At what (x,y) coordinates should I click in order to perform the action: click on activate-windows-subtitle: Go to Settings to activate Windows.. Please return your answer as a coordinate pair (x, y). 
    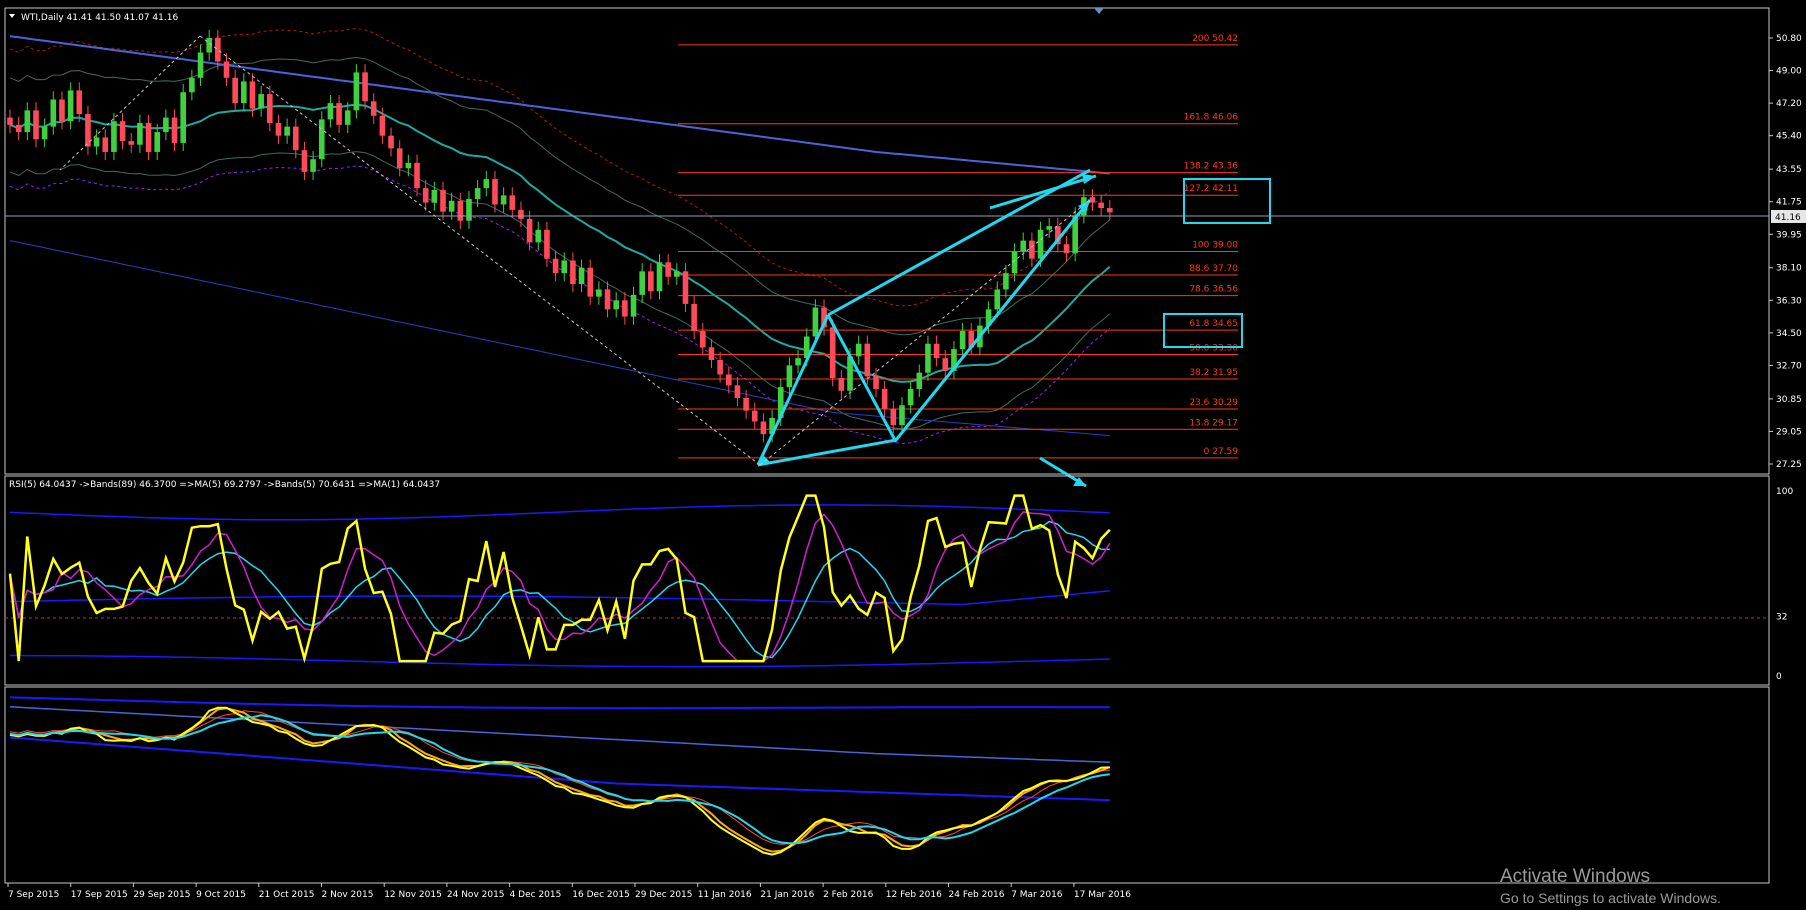
    Looking at the image, I should click on (1610, 898).